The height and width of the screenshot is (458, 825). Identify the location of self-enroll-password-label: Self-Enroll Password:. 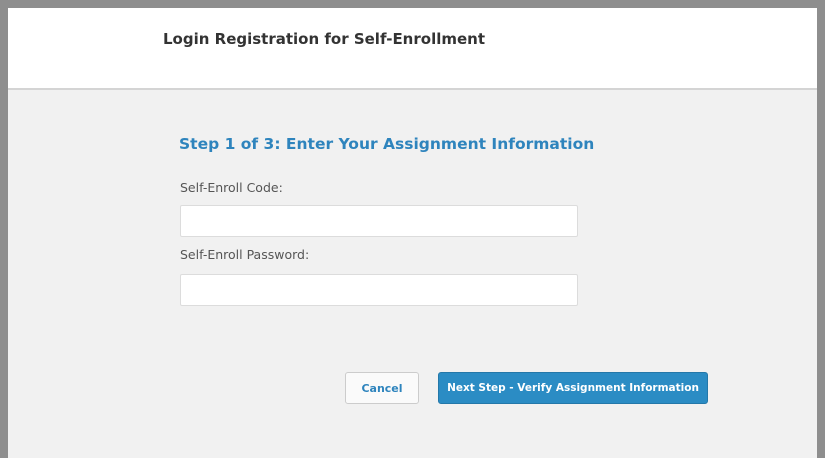
(245, 254).